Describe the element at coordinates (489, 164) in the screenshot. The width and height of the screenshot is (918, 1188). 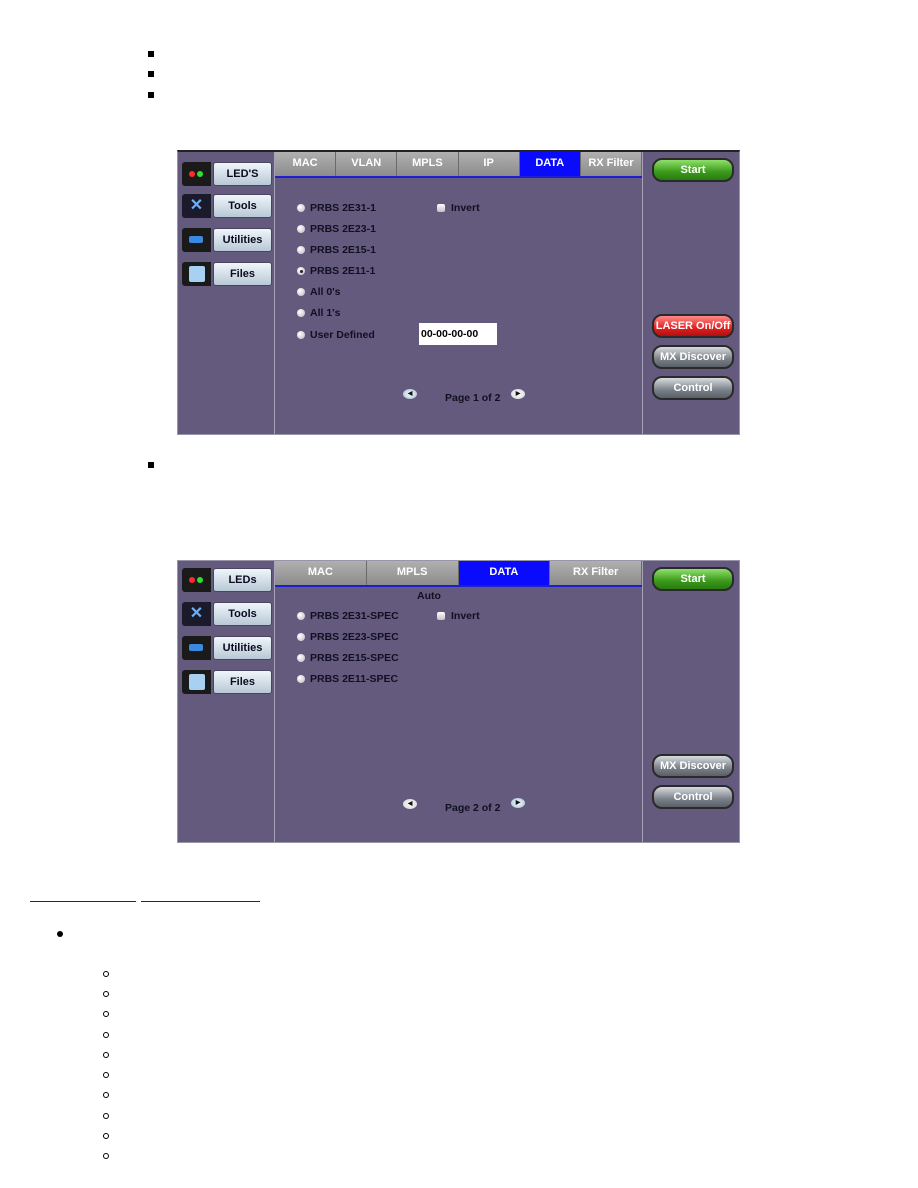
I see `tab-ip: IP` at that location.